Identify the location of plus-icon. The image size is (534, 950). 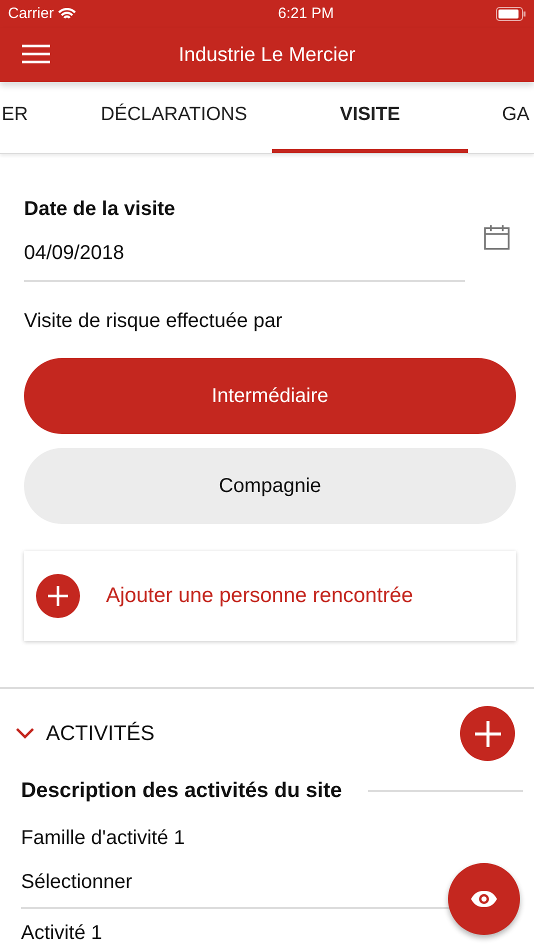
(488, 734).